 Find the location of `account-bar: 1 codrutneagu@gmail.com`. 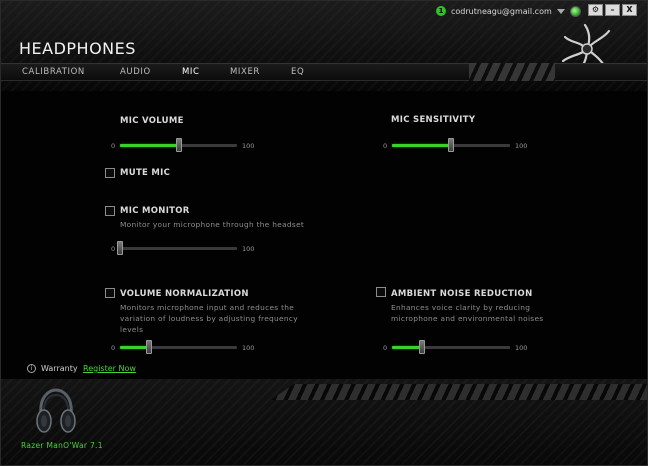

account-bar: 1 codrutneagu@gmail.com is located at coordinates (508, 11).